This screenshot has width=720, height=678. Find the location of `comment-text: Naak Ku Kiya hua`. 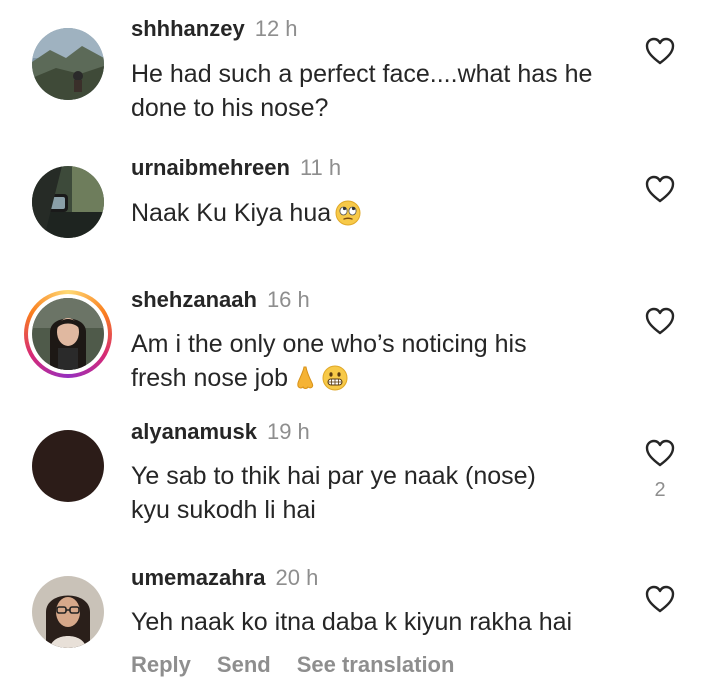

comment-text: Naak Ku Kiya hua is located at coordinates (376, 213).